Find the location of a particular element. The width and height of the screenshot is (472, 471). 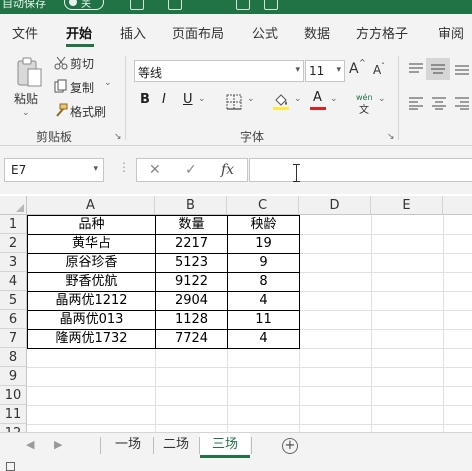

borders-icon is located at coordinates (234, 102).